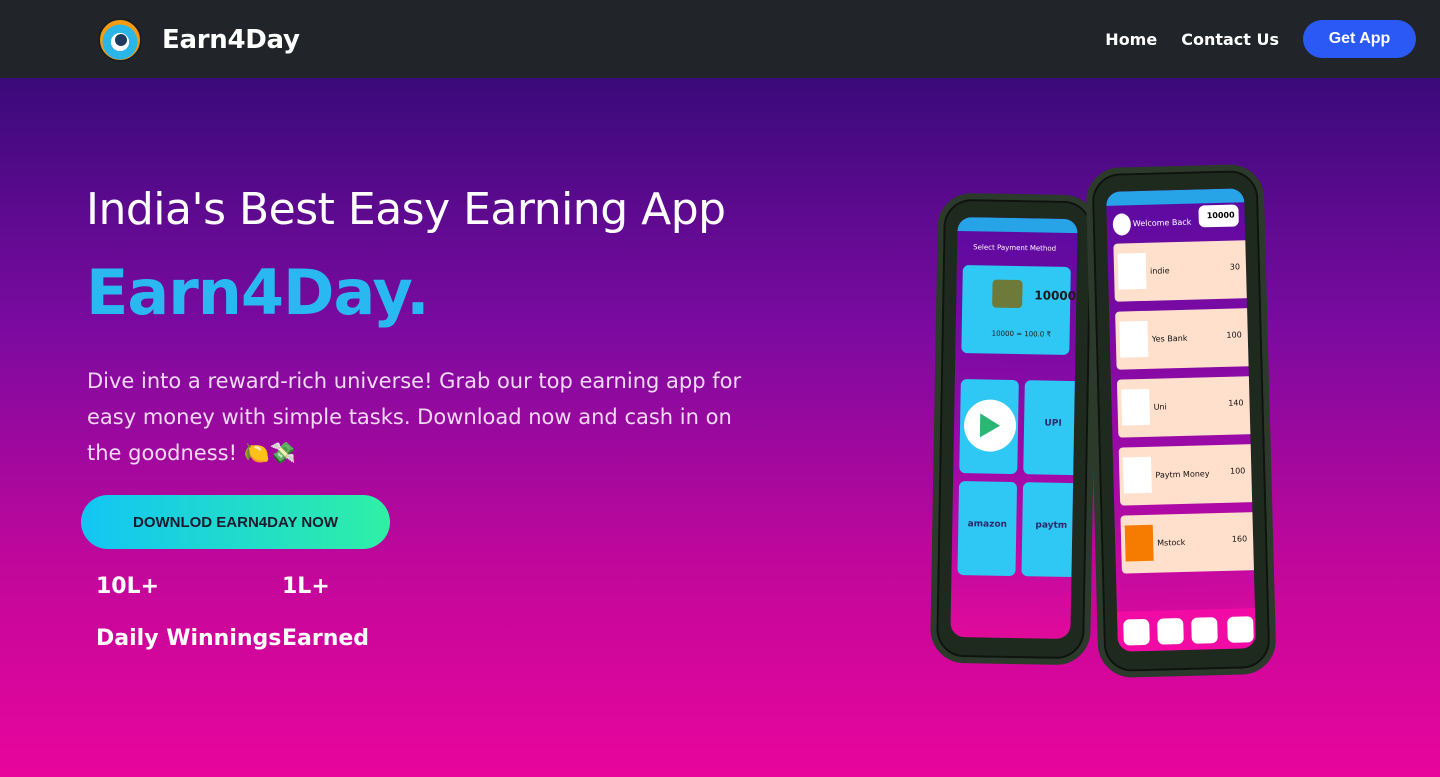  I want to click on uni-logo-icon, so click(1136, 407).